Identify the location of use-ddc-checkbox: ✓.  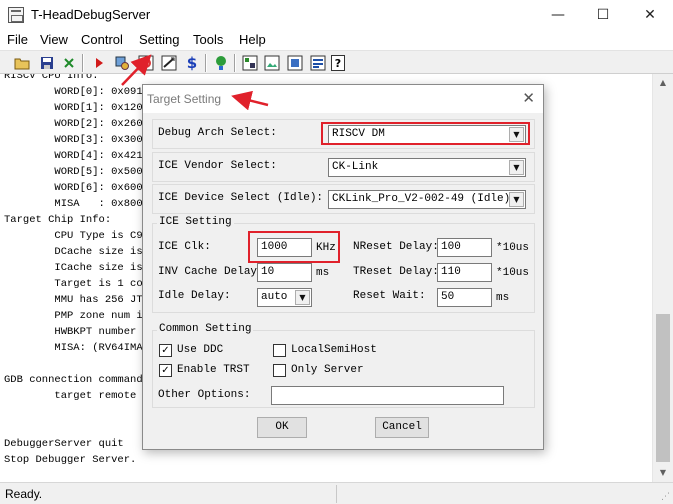
(165, 350).